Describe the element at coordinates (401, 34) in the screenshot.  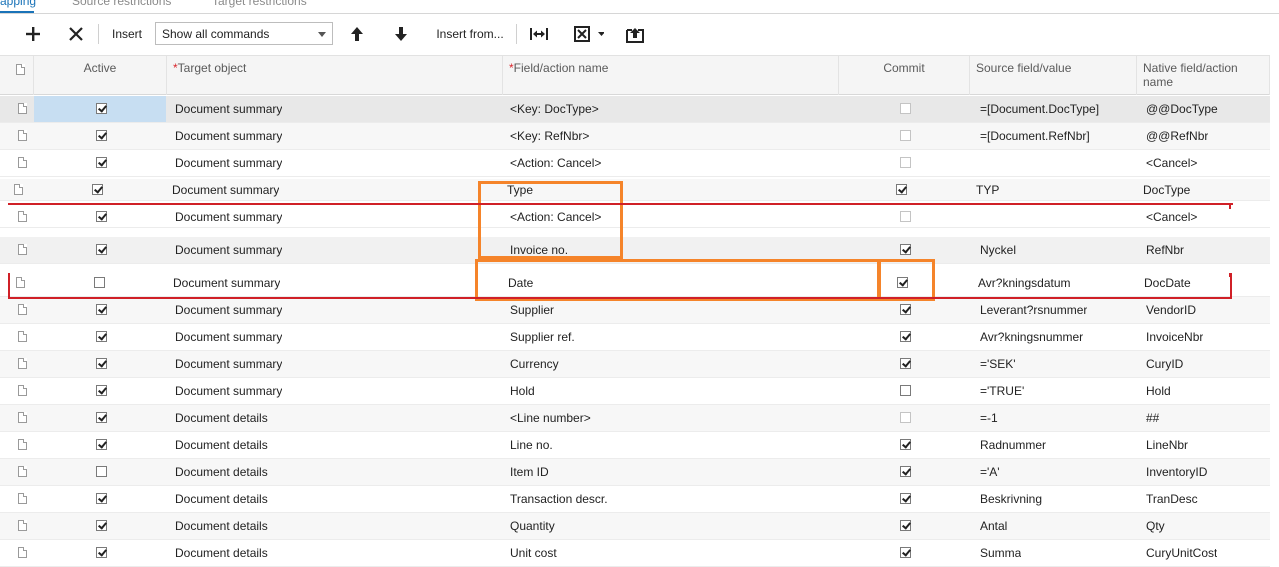
I see `move-down-button` at that location.